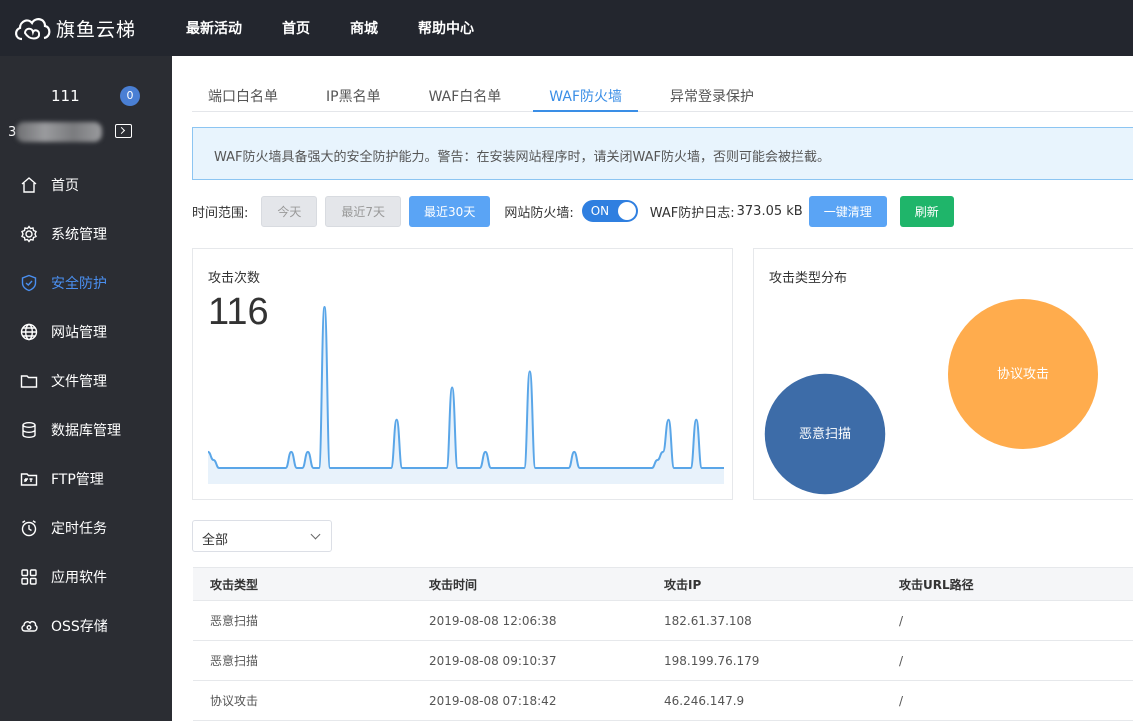  Describe the element at coordinates (215, 540) in the screenshot. I see `filter-selected-value: 全部` at that location.